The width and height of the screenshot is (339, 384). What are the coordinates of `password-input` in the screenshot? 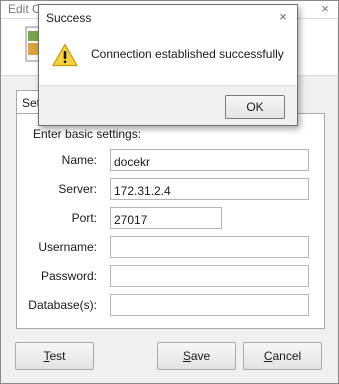 It's located at (209, 276).